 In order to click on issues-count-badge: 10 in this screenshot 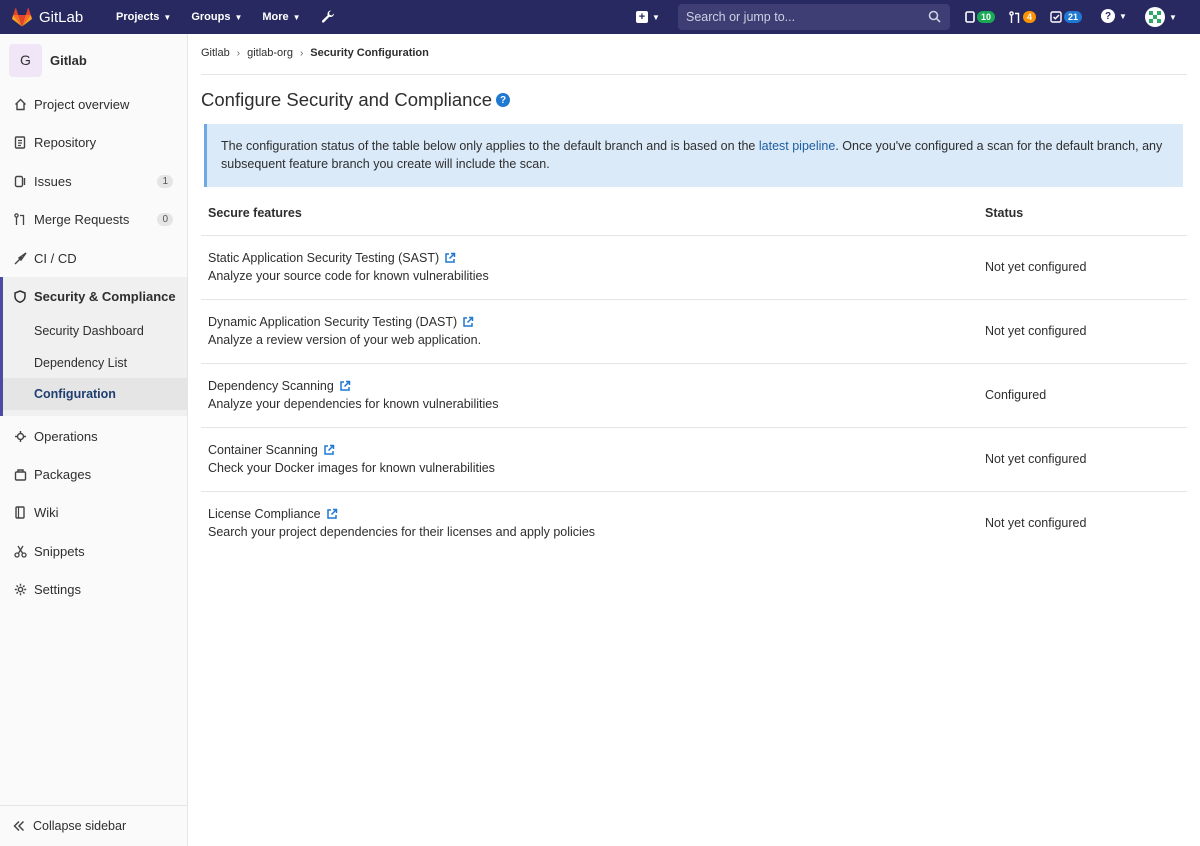, I will do `click(986, 17)`.